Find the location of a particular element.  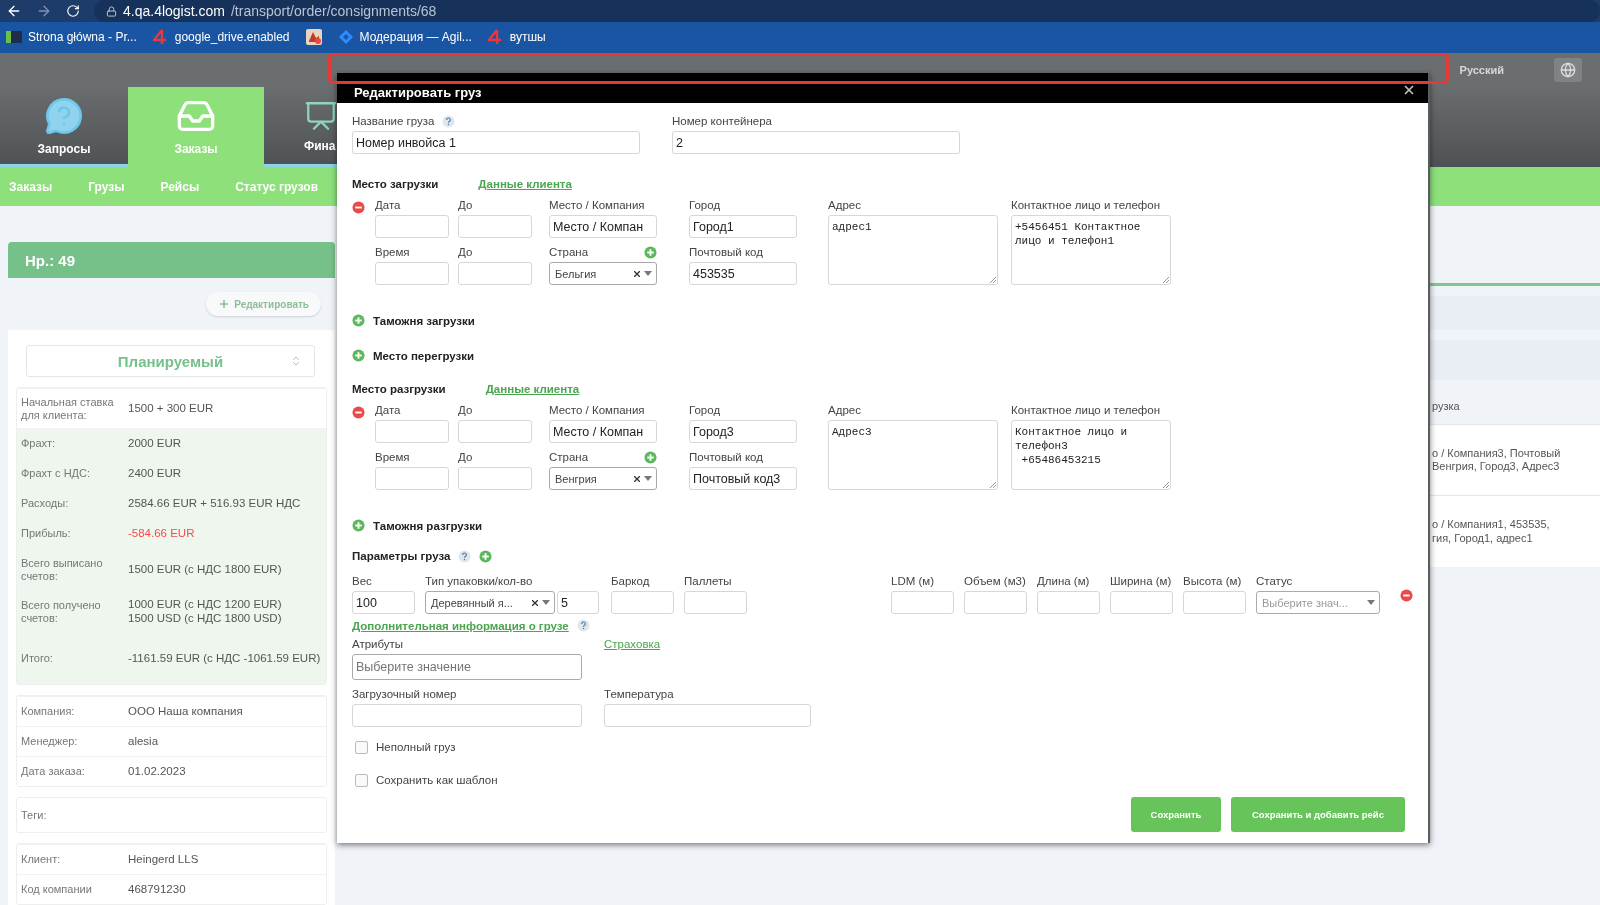

app-icon is located at coordinates (313, 37).